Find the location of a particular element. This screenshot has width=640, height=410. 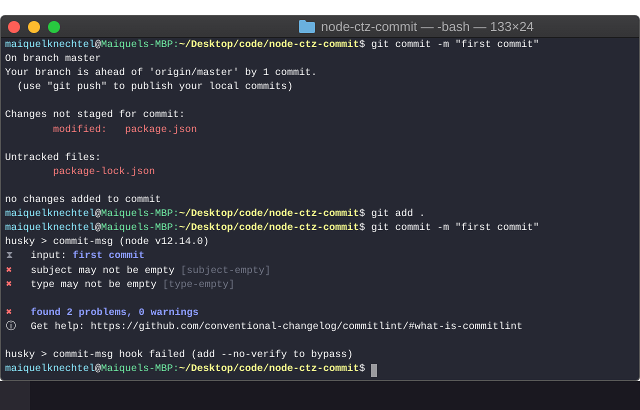

hourglass-icon: ⧗ is located at coordinates (18, 257).